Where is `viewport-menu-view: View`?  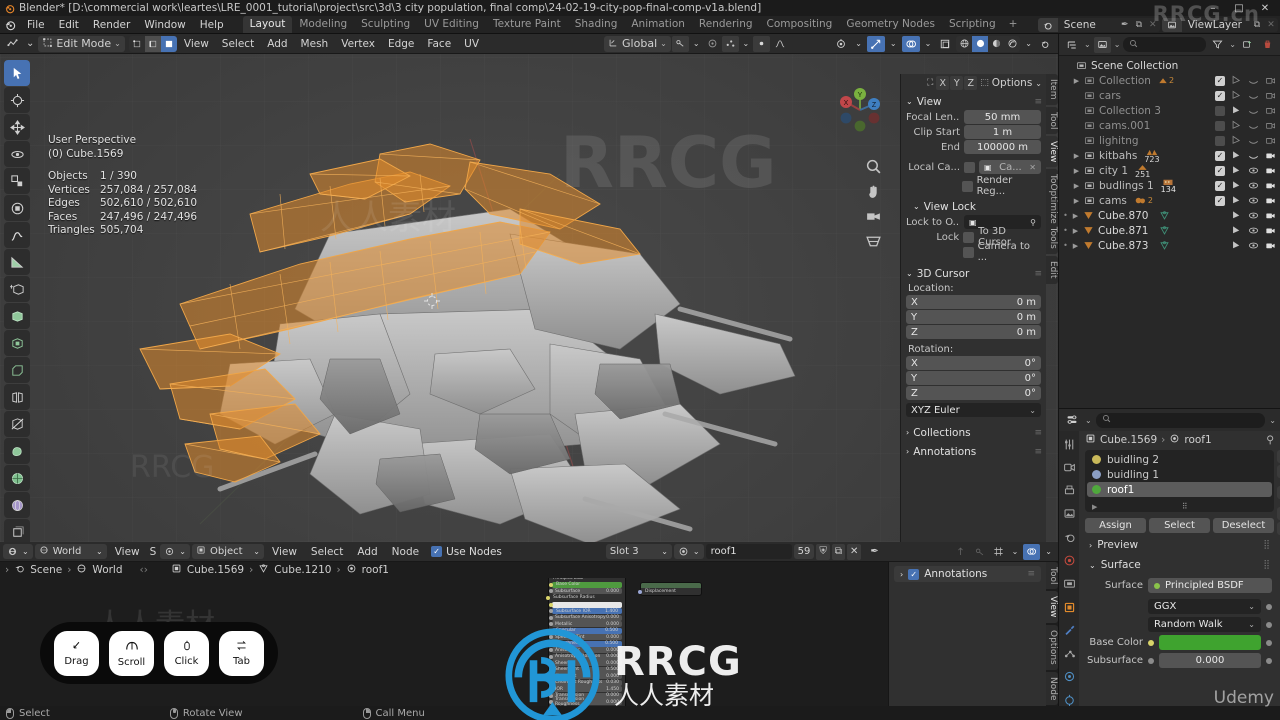 viewport-menu-view: View is located at coordinates (196, 44).